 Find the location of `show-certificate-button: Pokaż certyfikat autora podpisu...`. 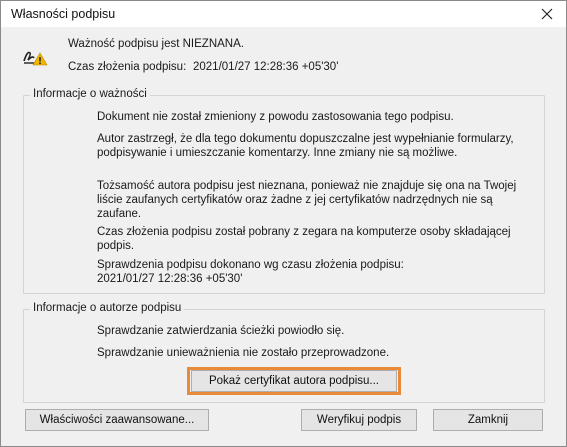

show-certificate-button: Pokaż certyfikat autora podpisu... is located at coordinates (294, 381).